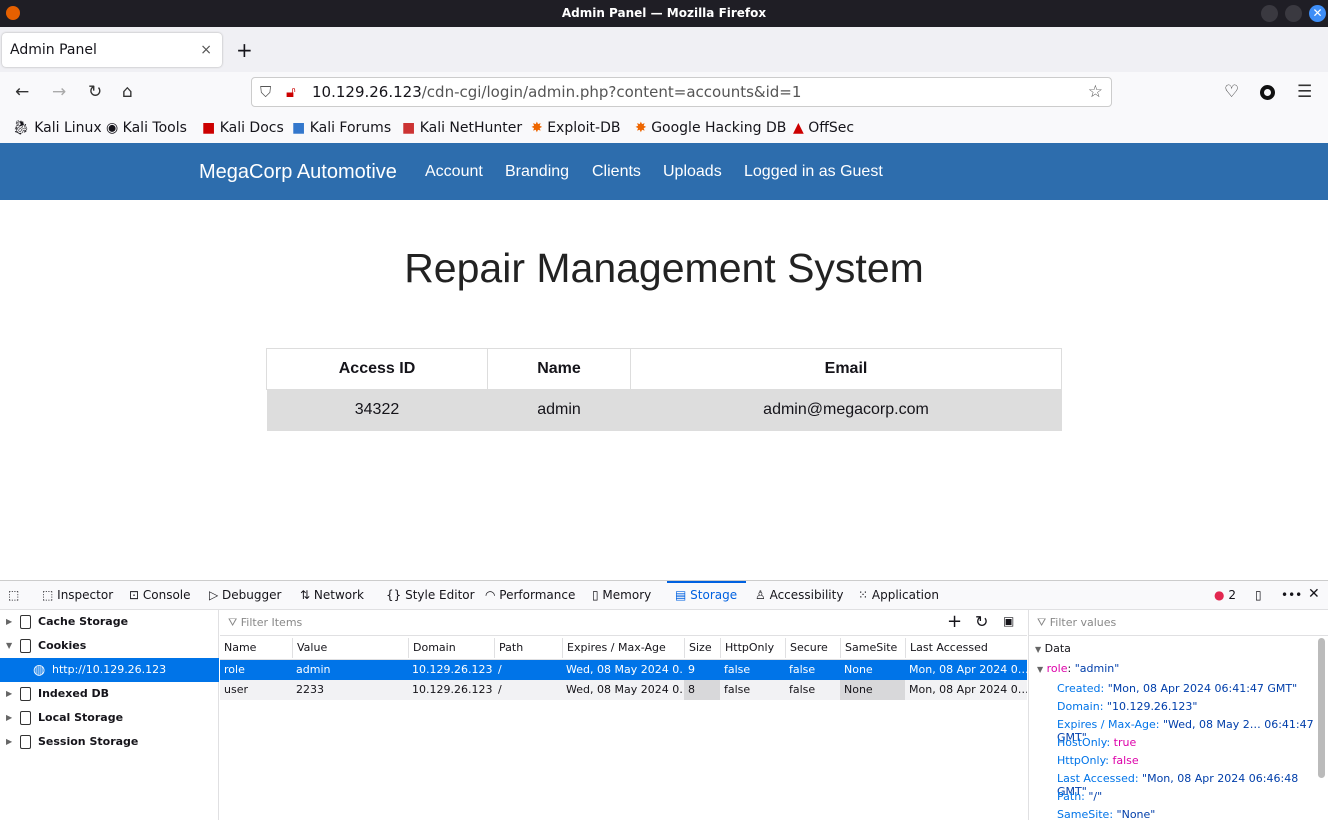  What do you see at coordinates (452, 689) in the screenshot?
I see `cookie-cell: 10.129.26.123` at bounding box center [452, 689].